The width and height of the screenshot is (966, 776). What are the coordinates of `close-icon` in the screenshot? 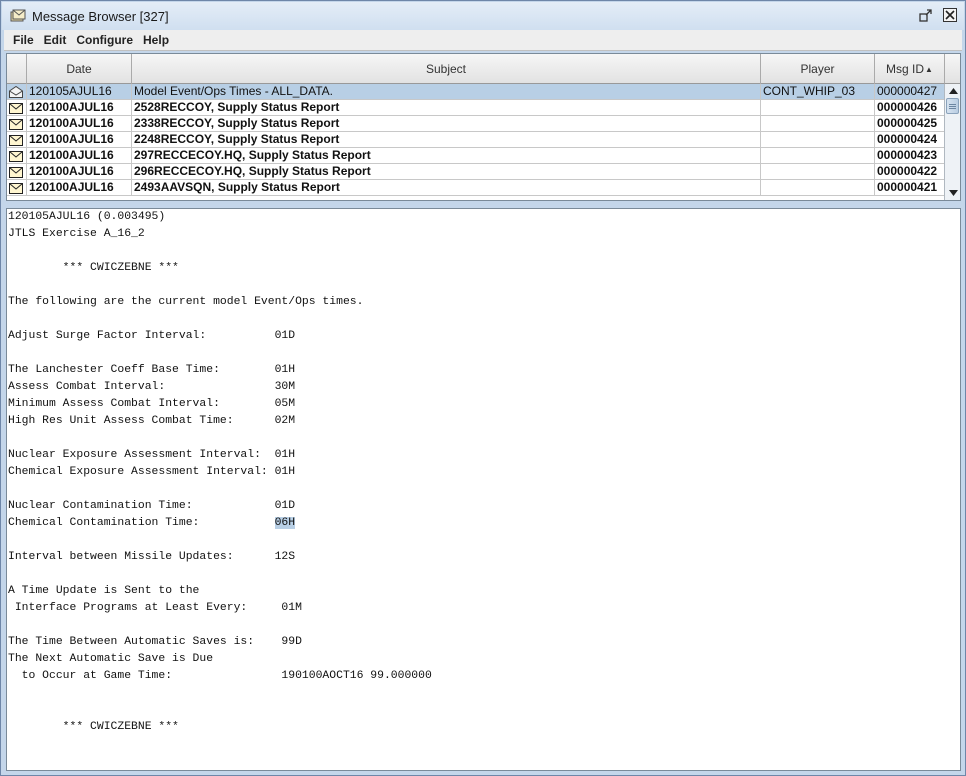 It's located at (950, 15).